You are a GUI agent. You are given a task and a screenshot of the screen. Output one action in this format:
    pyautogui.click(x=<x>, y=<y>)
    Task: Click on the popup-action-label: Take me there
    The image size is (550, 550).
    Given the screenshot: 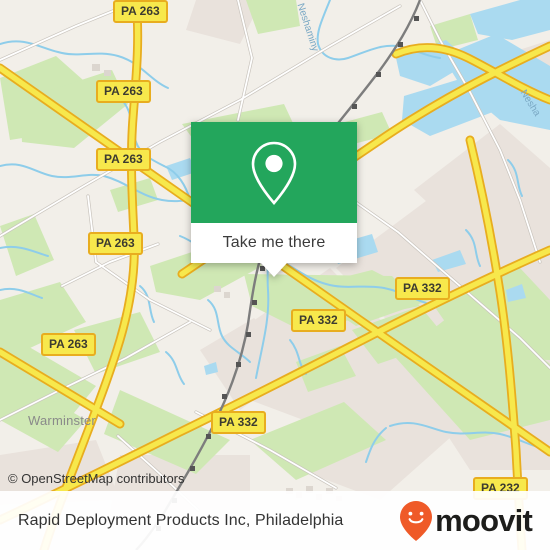 What is the action you would take?
    pyautogui.click(x=274, y=242)
    